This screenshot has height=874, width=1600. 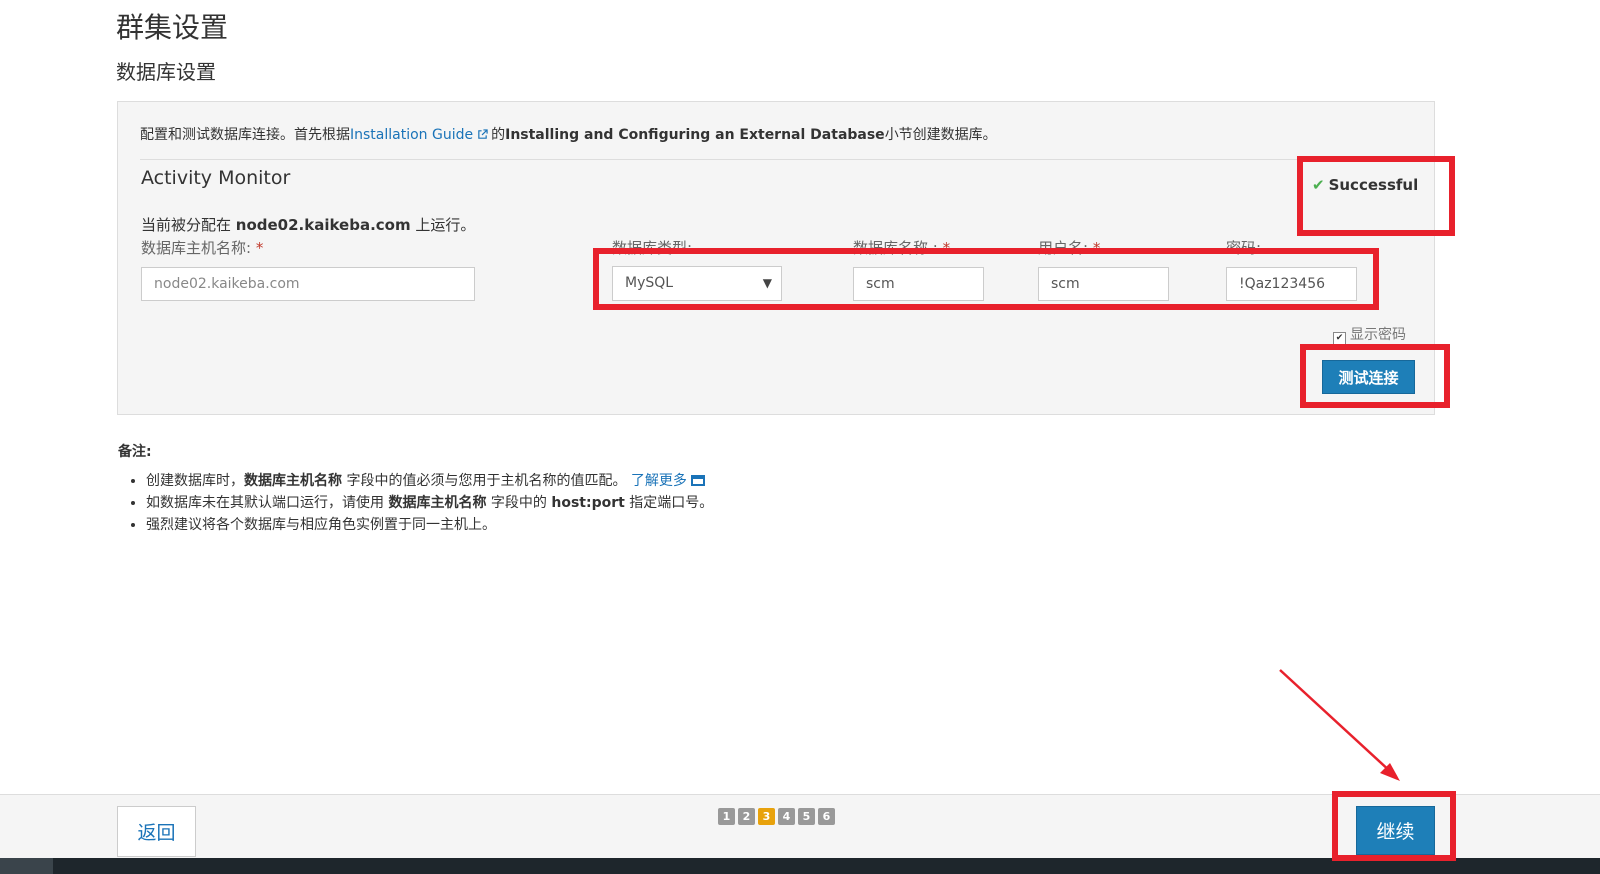 I want to click on db-name-input, so click(x=918, y=284).